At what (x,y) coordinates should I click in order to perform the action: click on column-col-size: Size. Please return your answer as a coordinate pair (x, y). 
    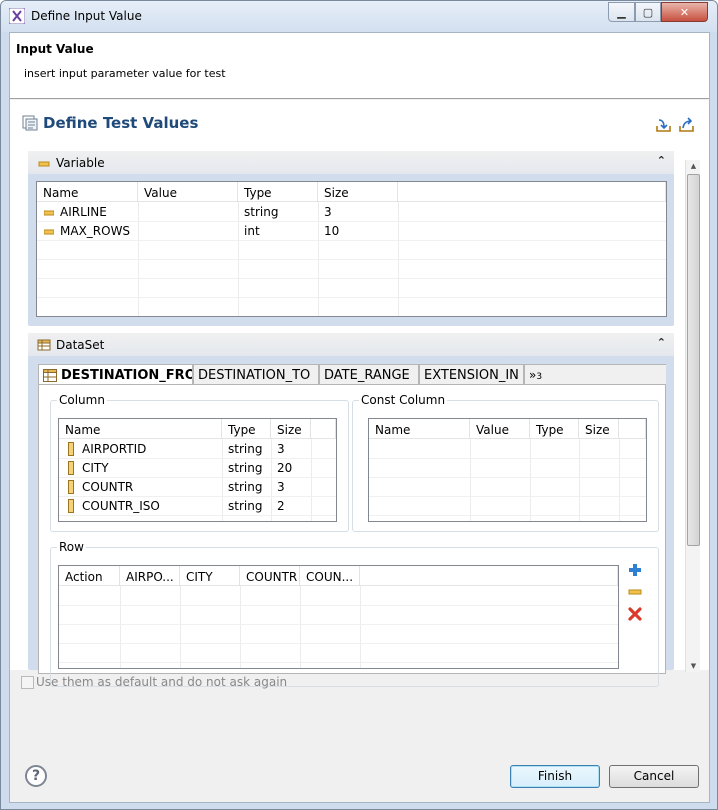
    Looking at the image, I should click on (291, 429).